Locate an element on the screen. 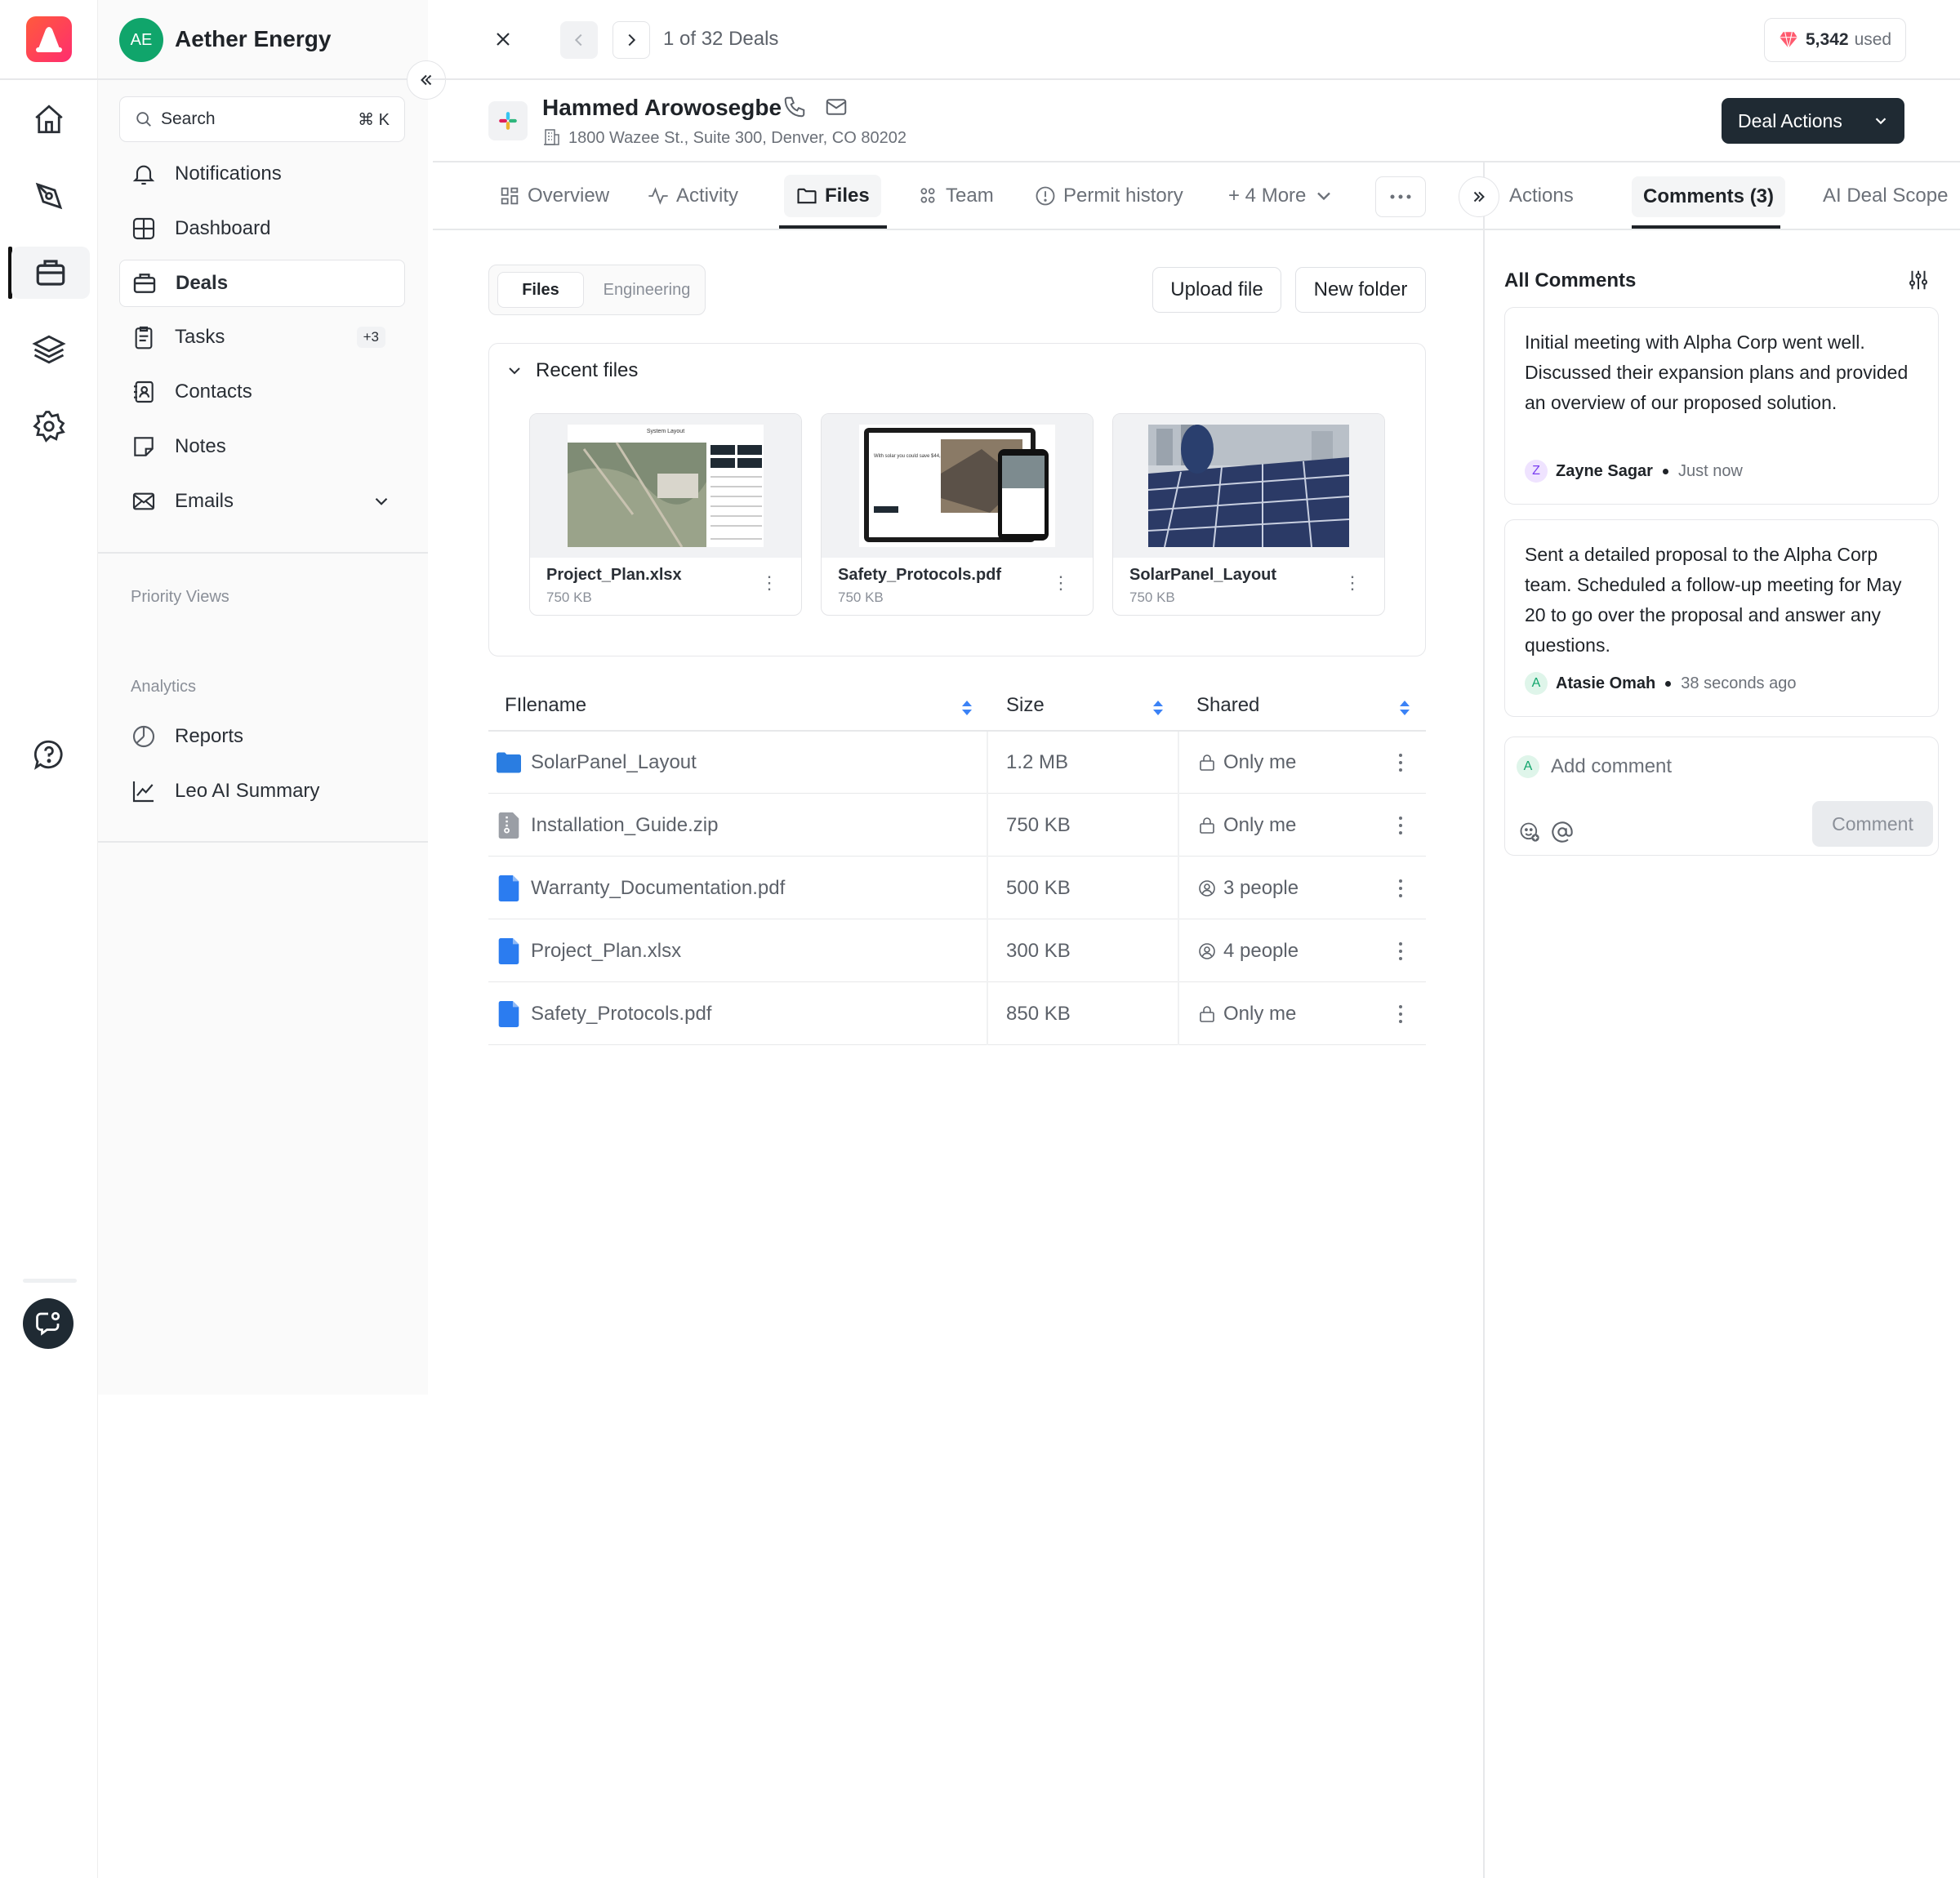  briefcase-icon is located at coordinates (50, 273).